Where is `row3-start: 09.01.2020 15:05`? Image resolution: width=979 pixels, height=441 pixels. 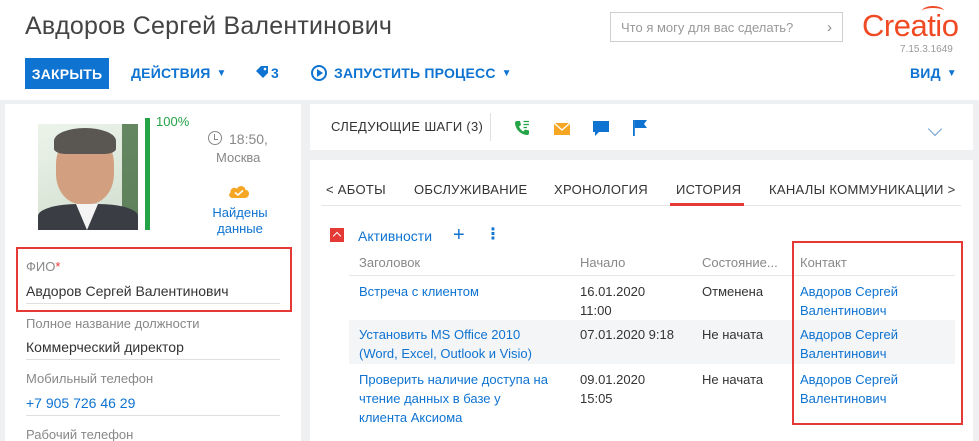
row3-start: 09.01.2020 15:05 is located at coordinates (613, 389).